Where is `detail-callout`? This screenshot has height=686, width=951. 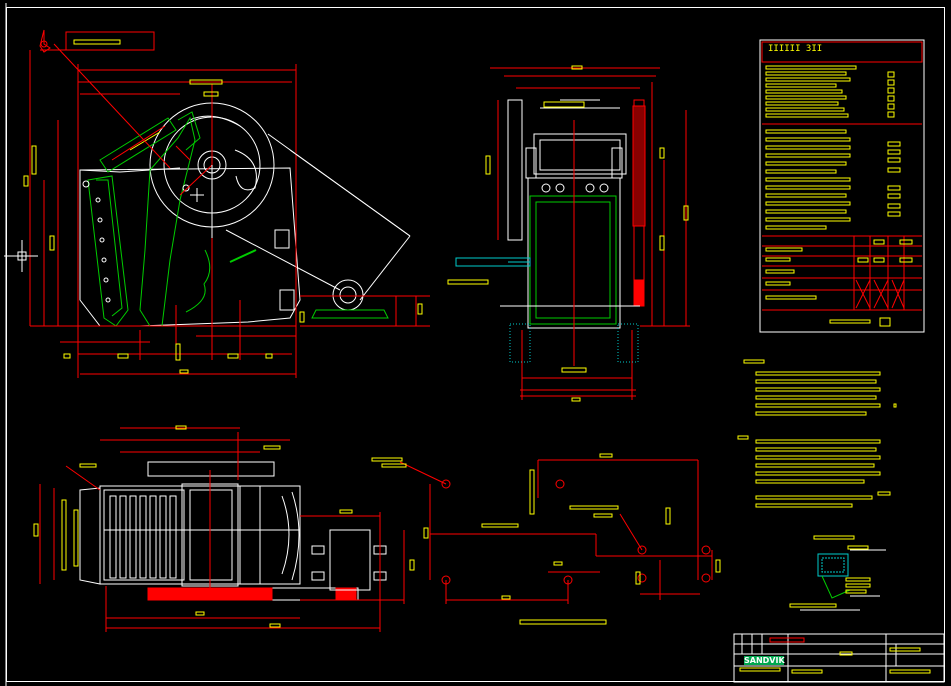
detail-callout is located at coordinates (837, 573).